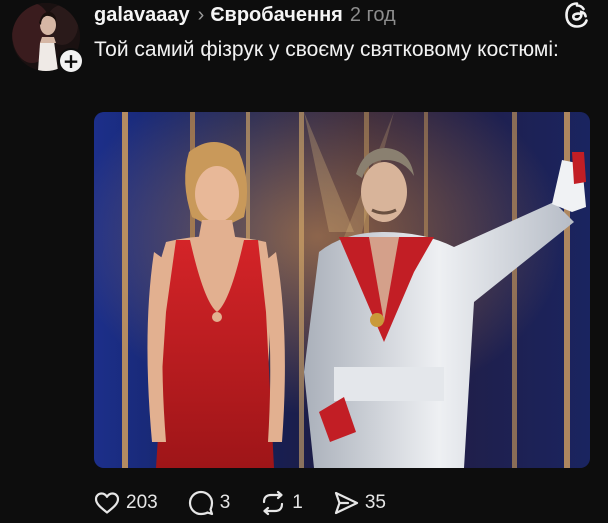  I want to click on follow-button: +, so click(71, 61).